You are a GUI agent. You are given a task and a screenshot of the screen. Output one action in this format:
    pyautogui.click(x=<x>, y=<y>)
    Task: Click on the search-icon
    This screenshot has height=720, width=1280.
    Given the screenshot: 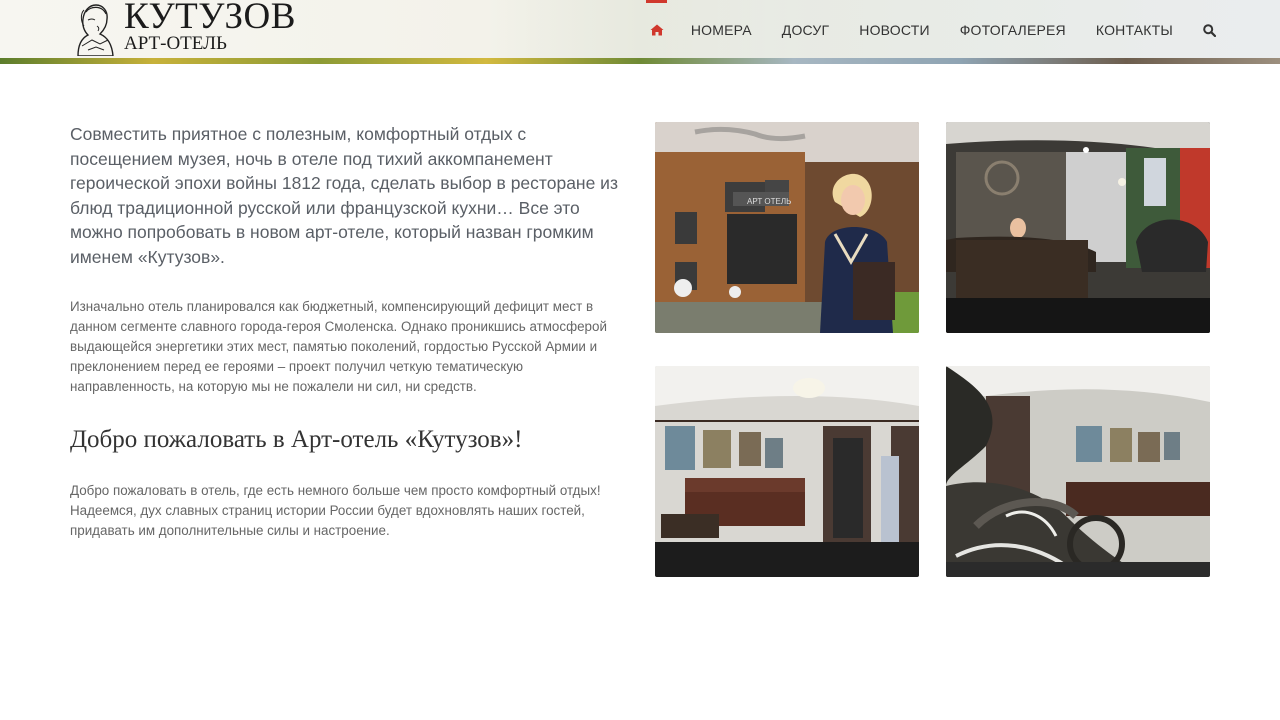 What is the action you would take?
    pyautogui.click(x=1209, y=30)
    